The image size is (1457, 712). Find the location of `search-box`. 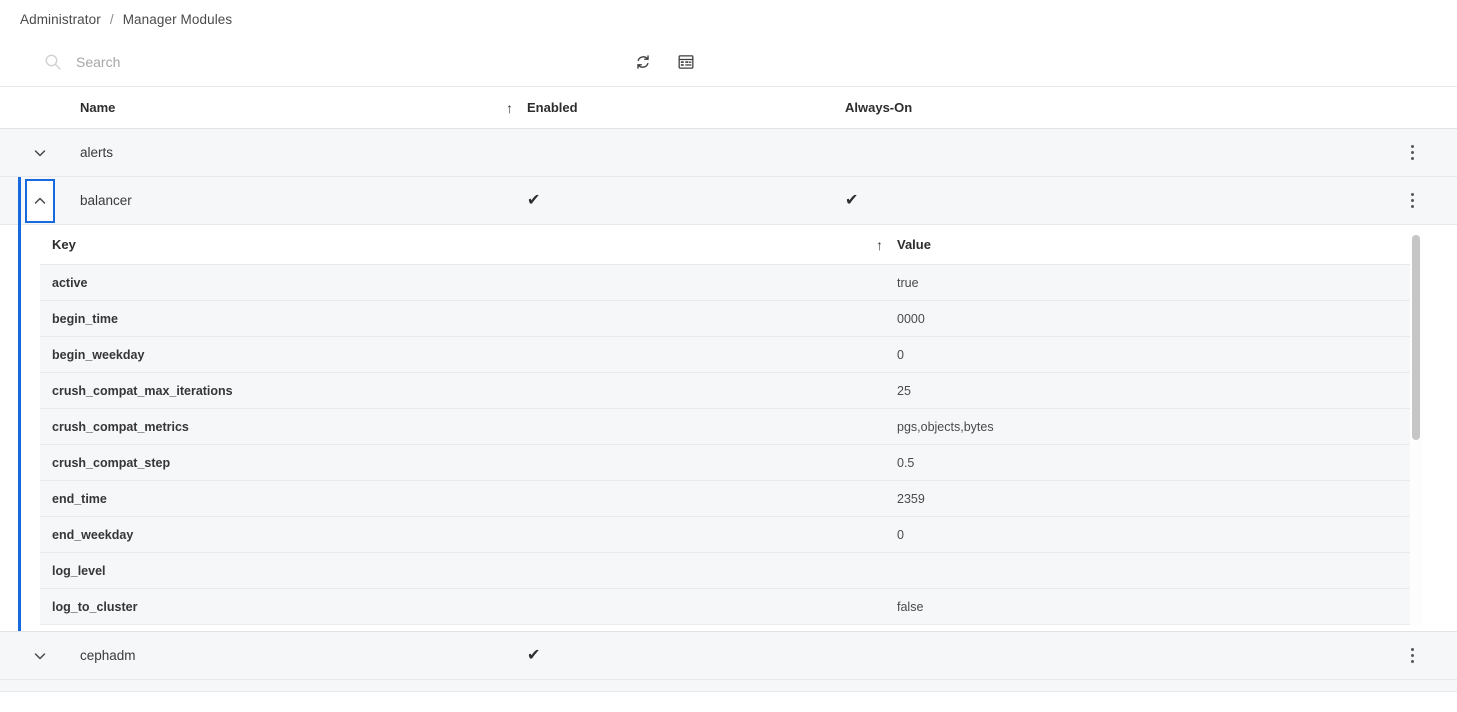

search-box is located at coordinates (304, 62).